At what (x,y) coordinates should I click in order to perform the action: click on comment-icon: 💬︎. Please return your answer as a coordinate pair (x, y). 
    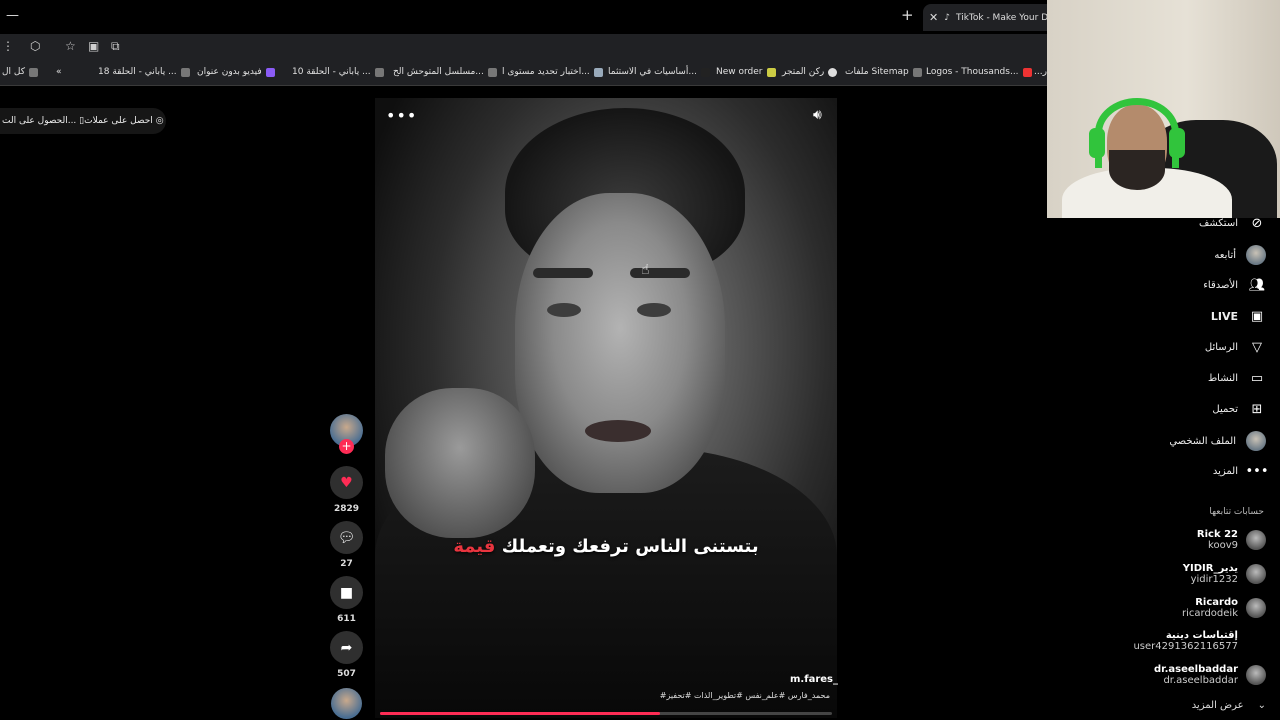
    Looking at the image, I should click on (346, 537).